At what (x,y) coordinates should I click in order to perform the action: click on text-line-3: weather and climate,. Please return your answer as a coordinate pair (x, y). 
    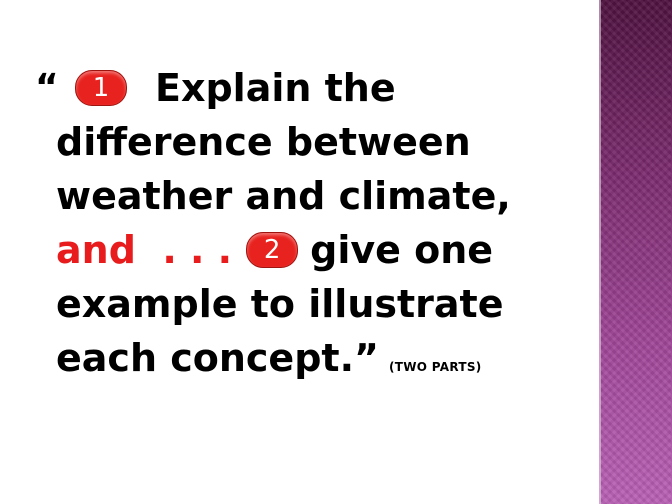
    Looking at the image, I should click on (283, 196).